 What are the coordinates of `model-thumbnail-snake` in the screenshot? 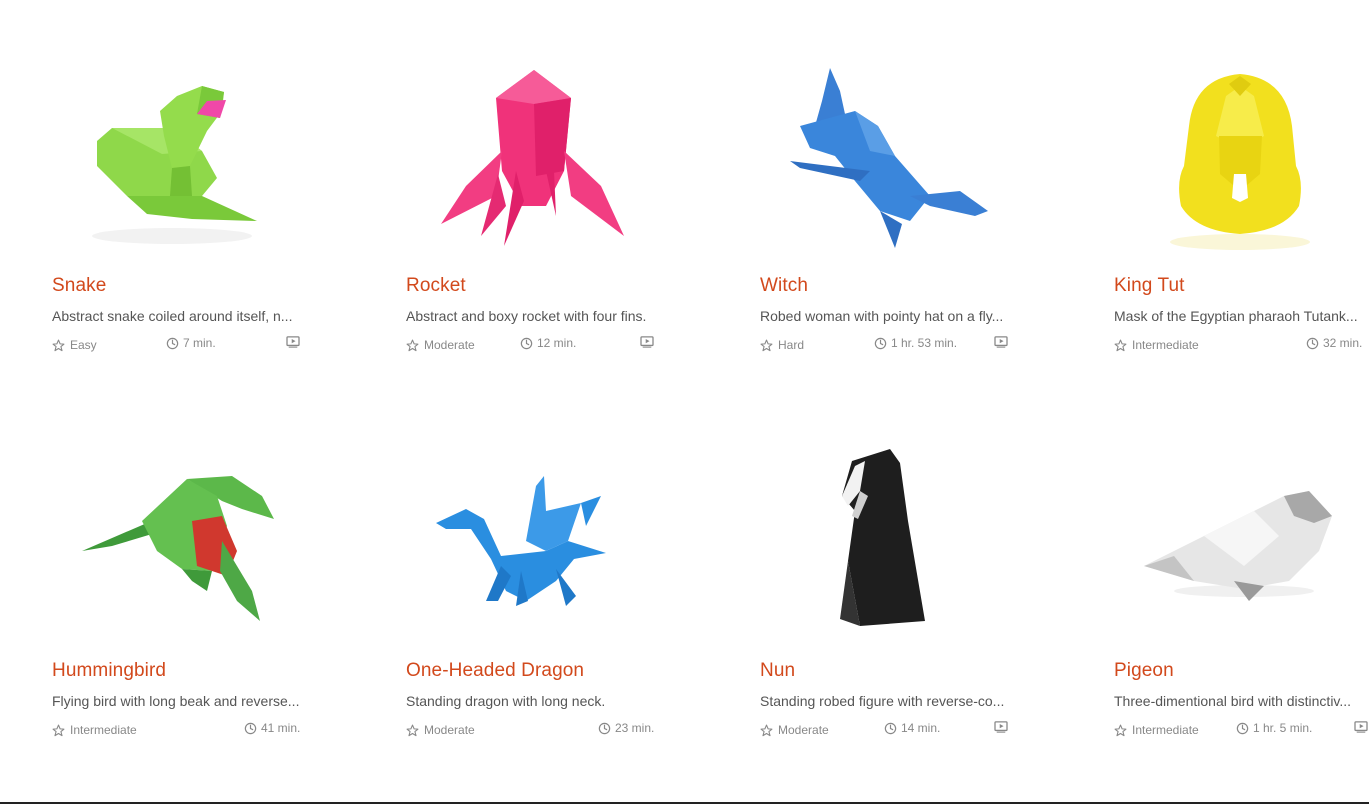 It's located at (177, 161).